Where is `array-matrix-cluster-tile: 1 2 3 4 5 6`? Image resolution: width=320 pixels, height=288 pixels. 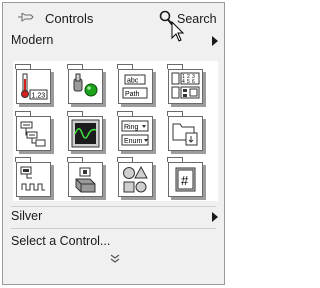
array-matrix-cluster-tile: 1 2 3 4 5 6 is located at coordinates (186, 85).